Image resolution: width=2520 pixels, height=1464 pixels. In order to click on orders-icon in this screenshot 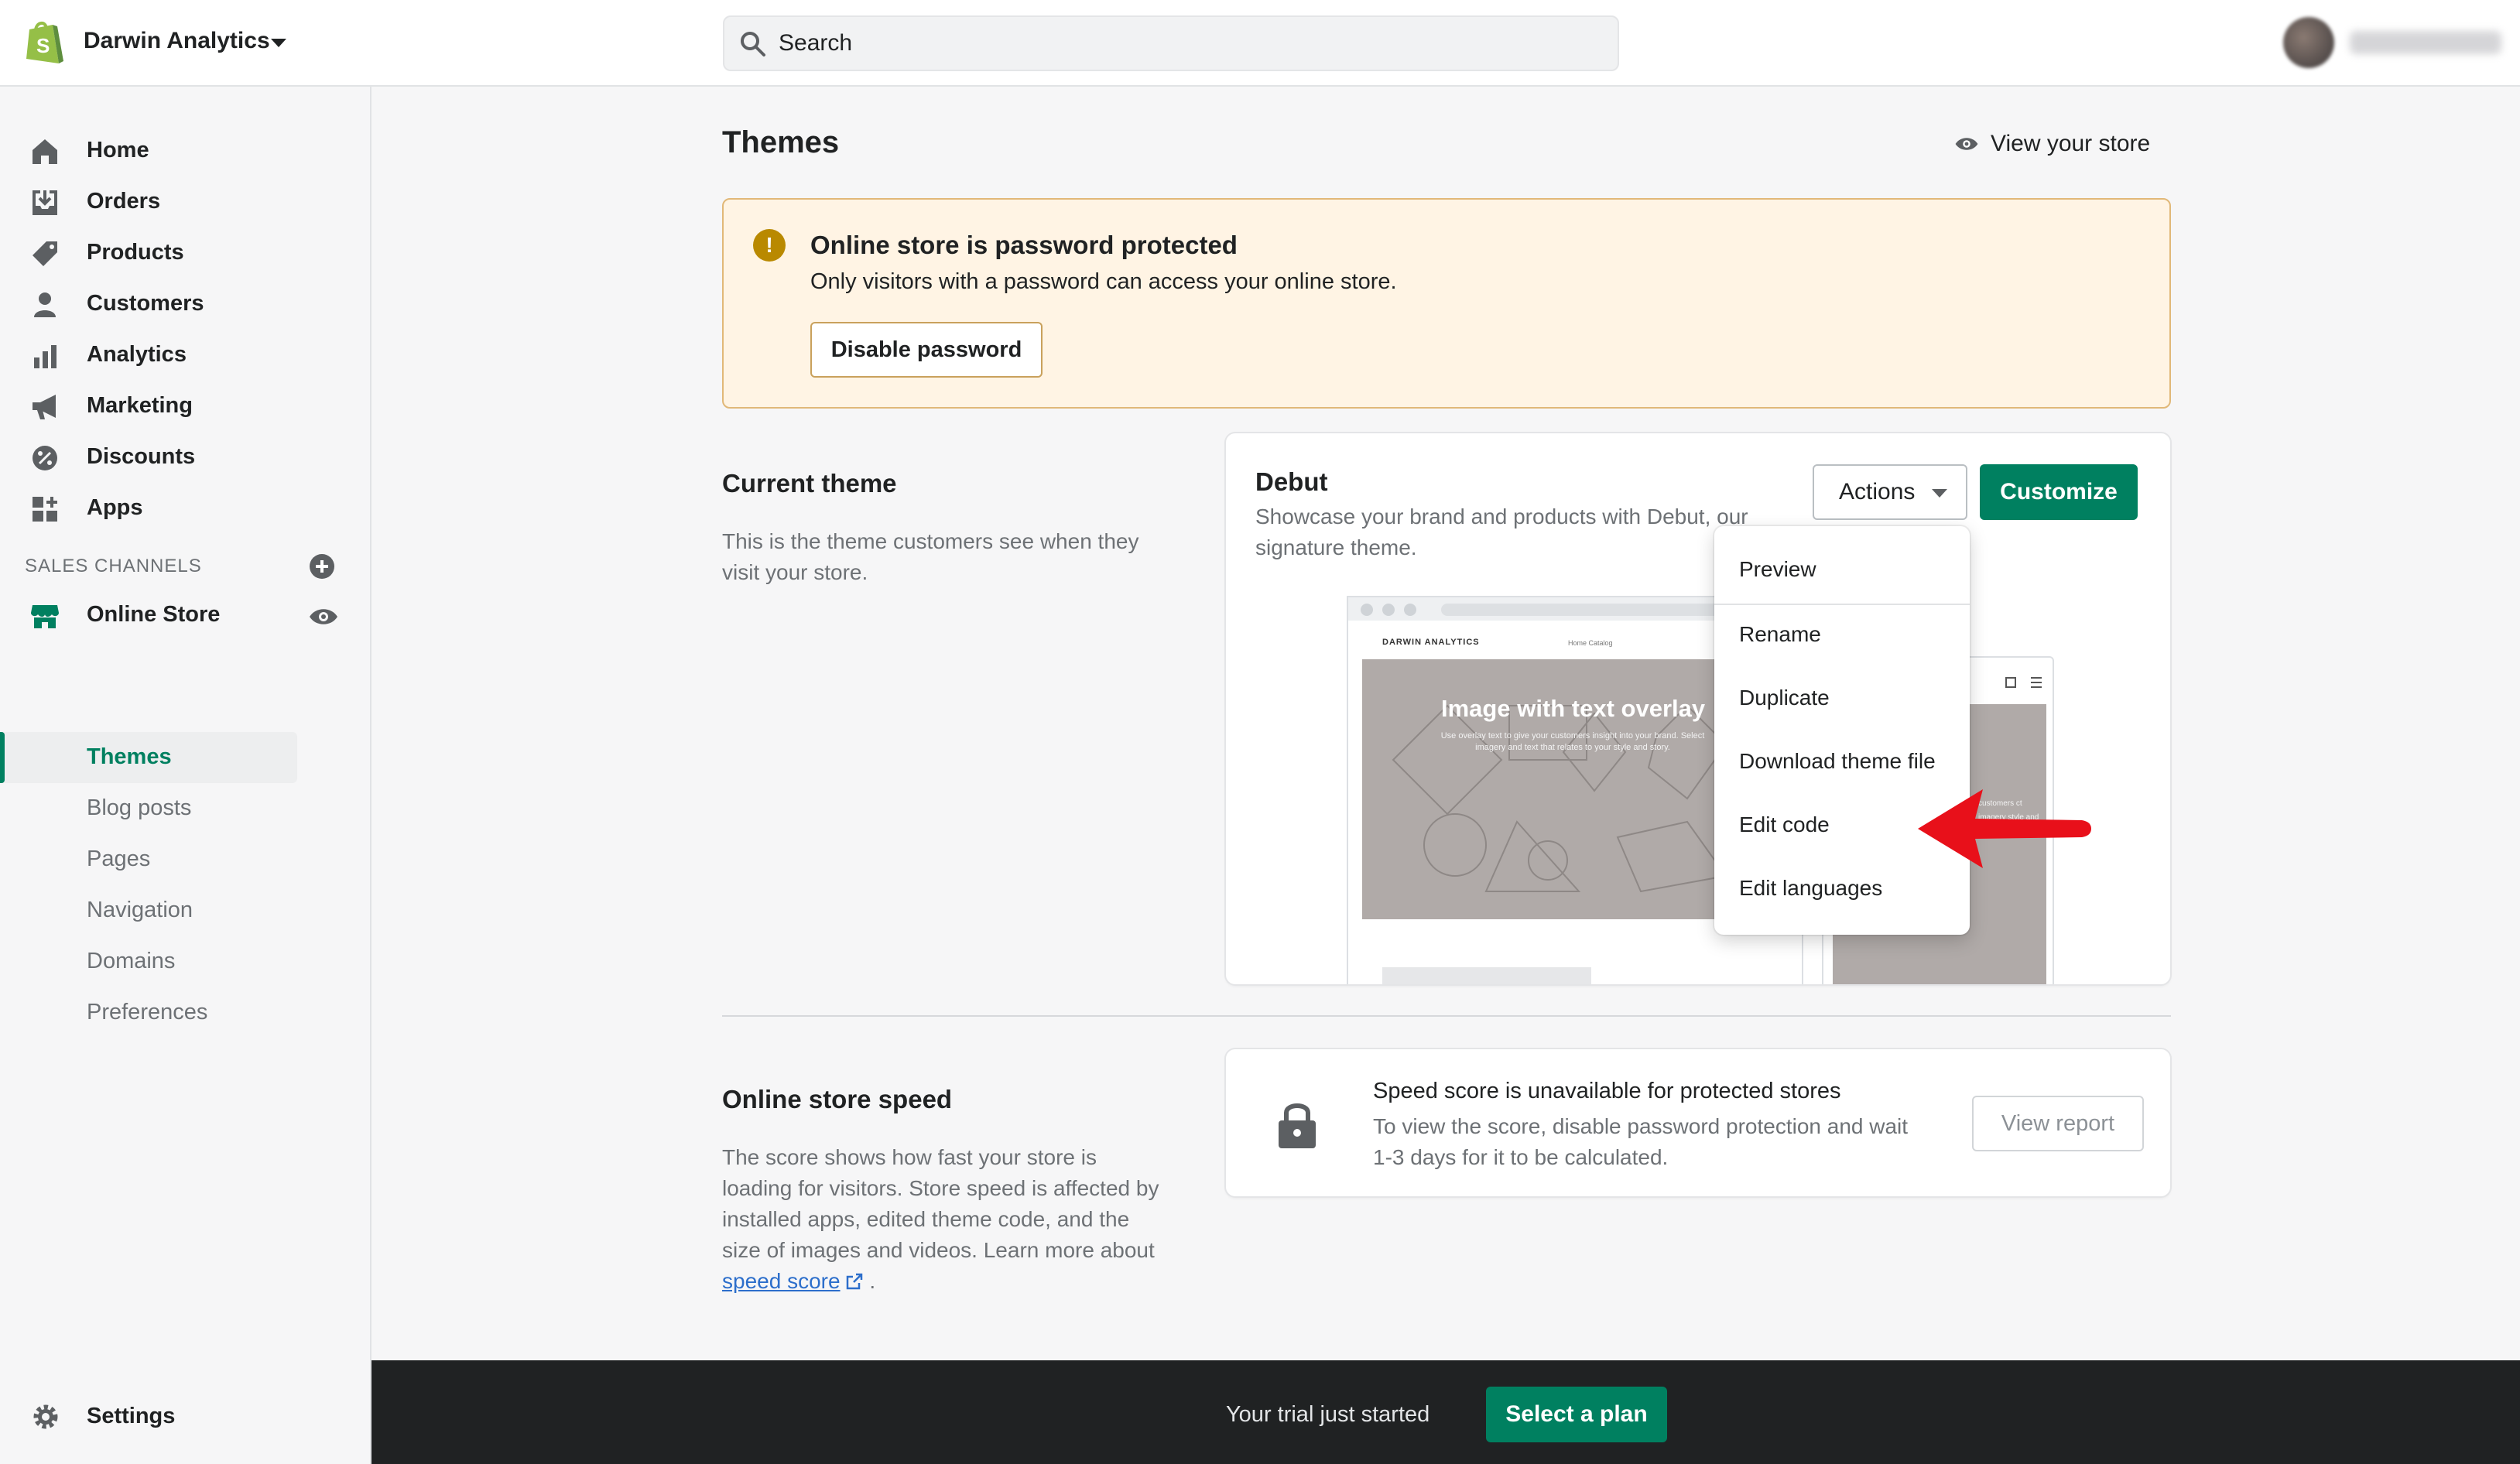, I will do `click(45, 202)`.